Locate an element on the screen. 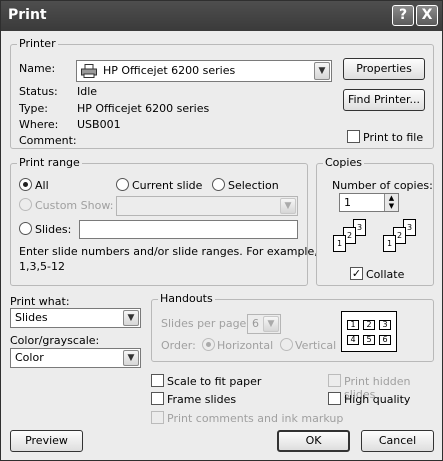 The width and height of the screenshot is (443, 461). vertical-radio is located at coordinates (286, 344).